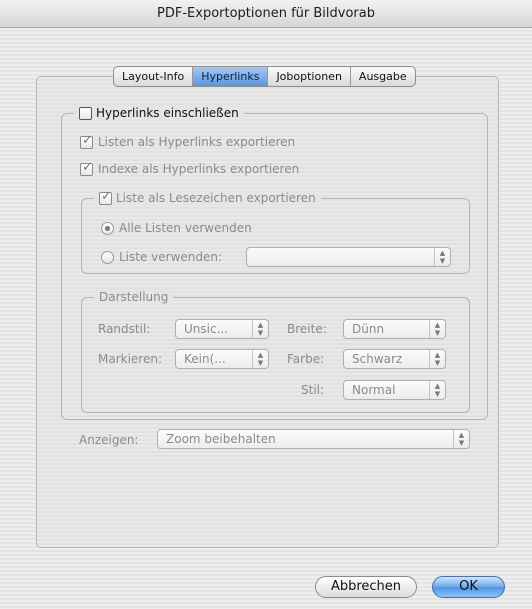 The height and width of the screenshot is (609, 532). Describe the element at coordinates (86, 141) in the screenshot. I see `lists-hyperlinks-checkbox` at that location.